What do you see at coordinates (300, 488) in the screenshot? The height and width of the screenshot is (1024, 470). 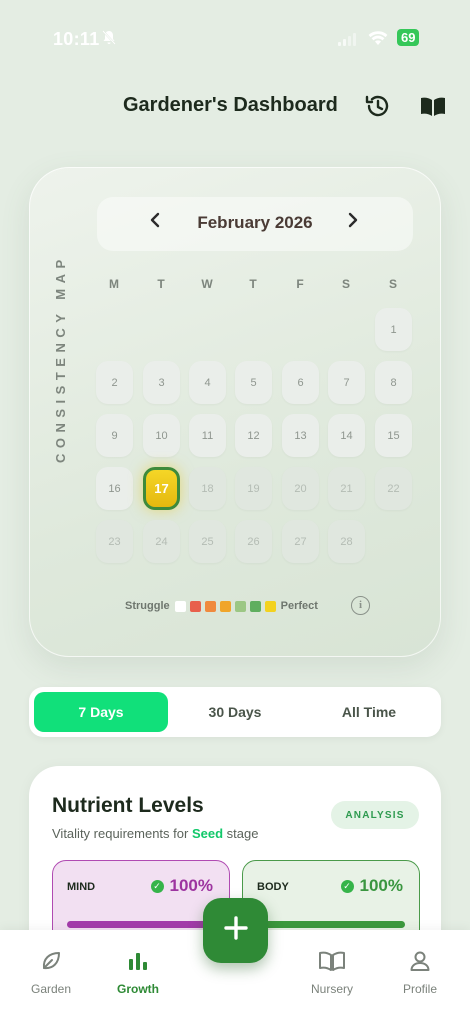 I see `calendar-day: 20` at bounding box center [300, 488].